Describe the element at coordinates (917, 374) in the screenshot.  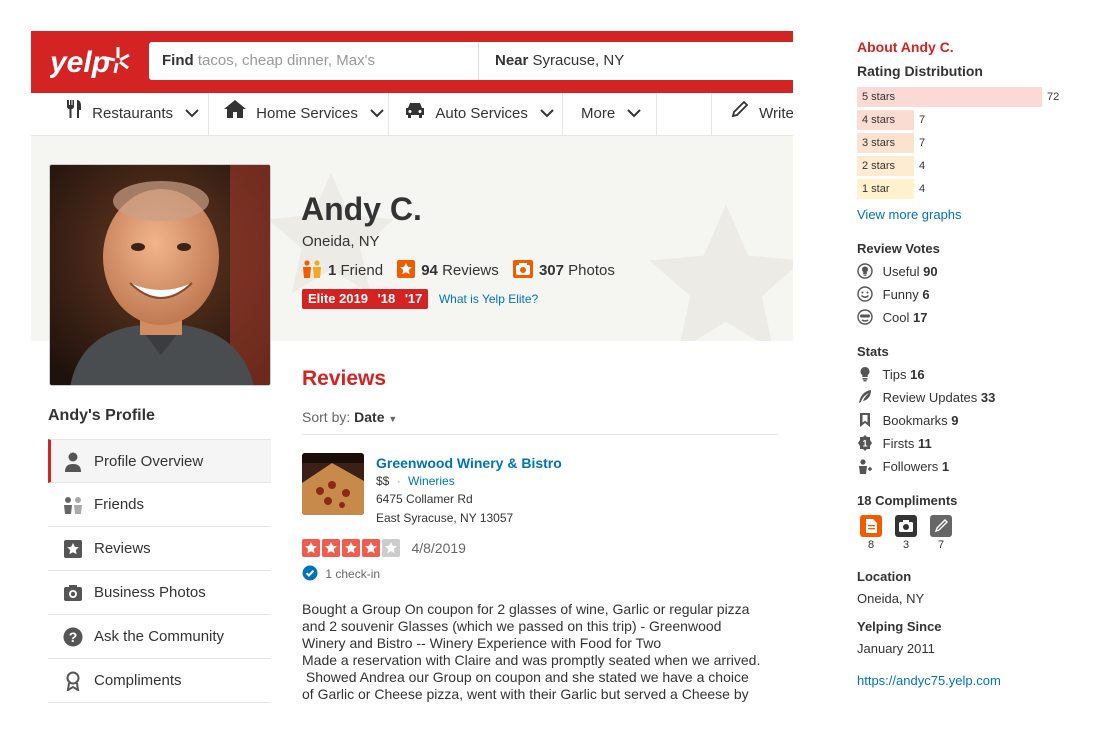
I see `stat-value: 16` at that location.